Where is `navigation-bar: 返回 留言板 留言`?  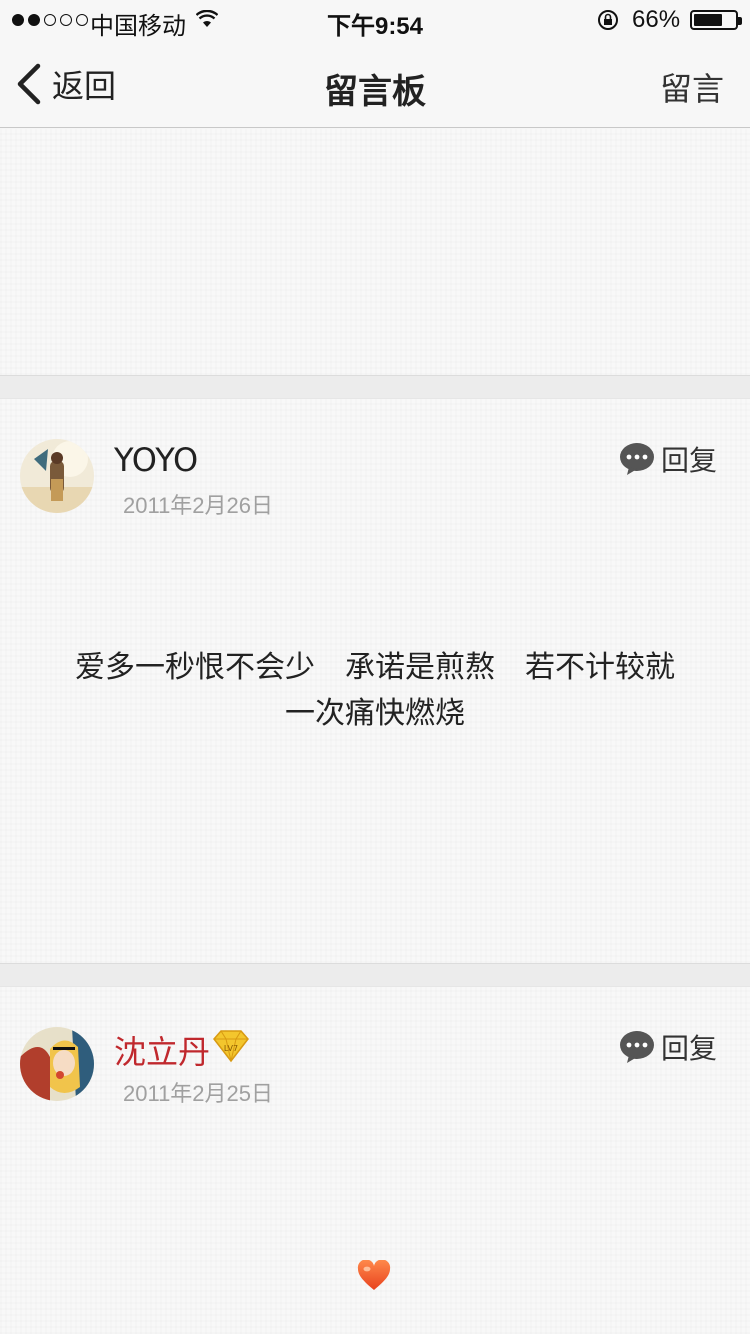 navigation-bar: 返回 留言板 留言 is located at coordinates (375, 84).